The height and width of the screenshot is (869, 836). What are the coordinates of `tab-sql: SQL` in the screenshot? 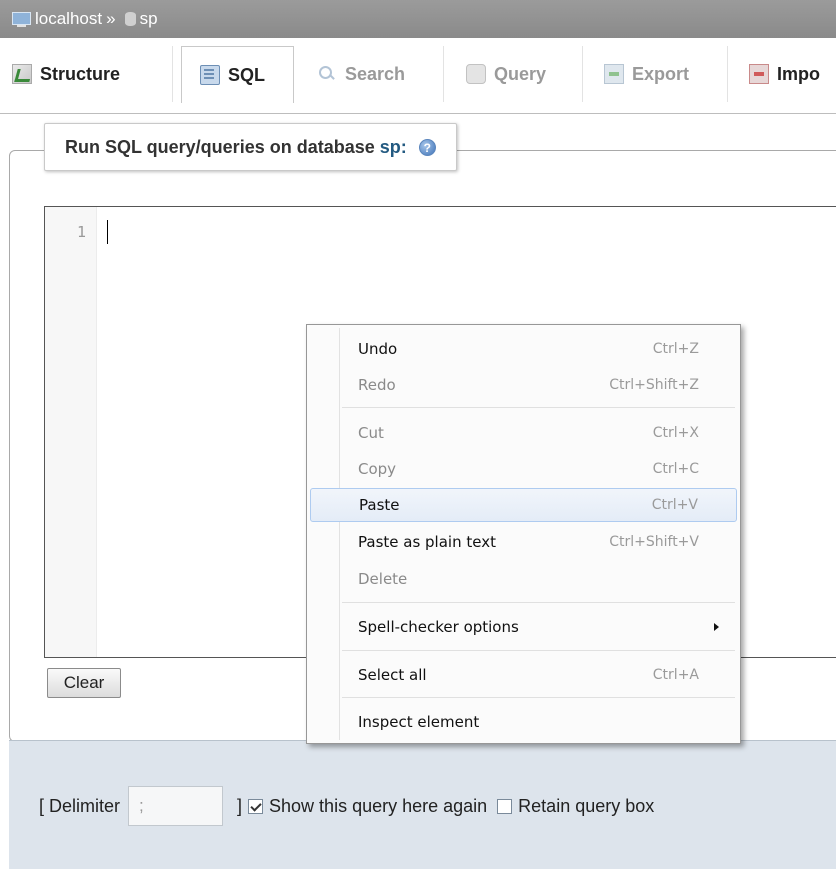 It's located at (237, 74).